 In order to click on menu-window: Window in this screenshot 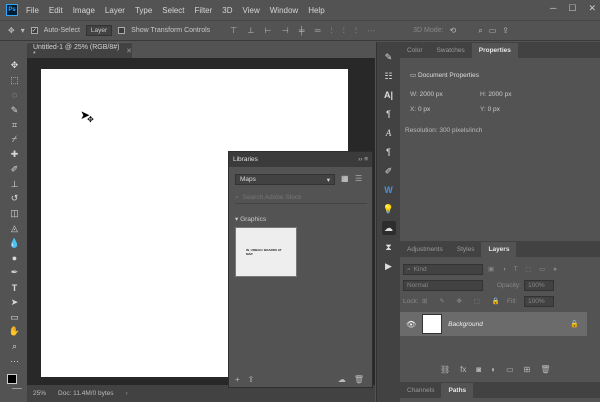, I will do `click(284, 10)`.